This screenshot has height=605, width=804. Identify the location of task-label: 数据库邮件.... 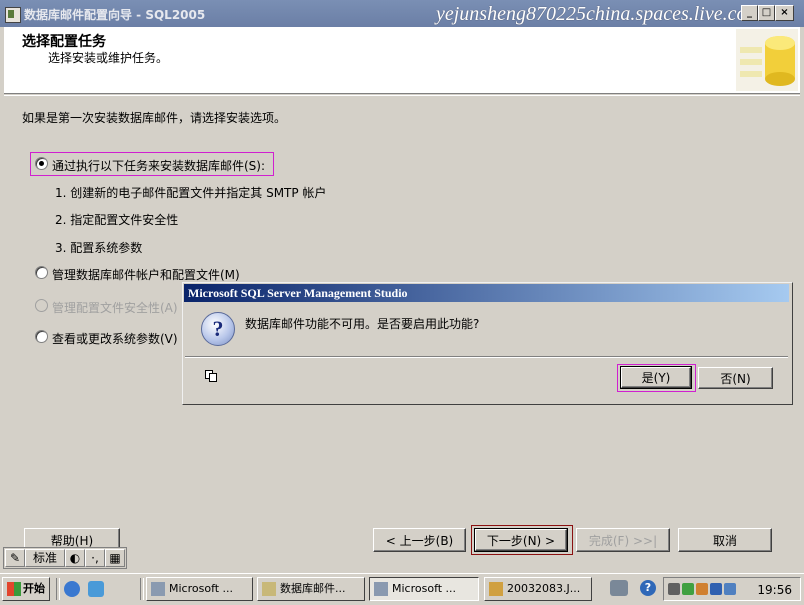
(313, 588).